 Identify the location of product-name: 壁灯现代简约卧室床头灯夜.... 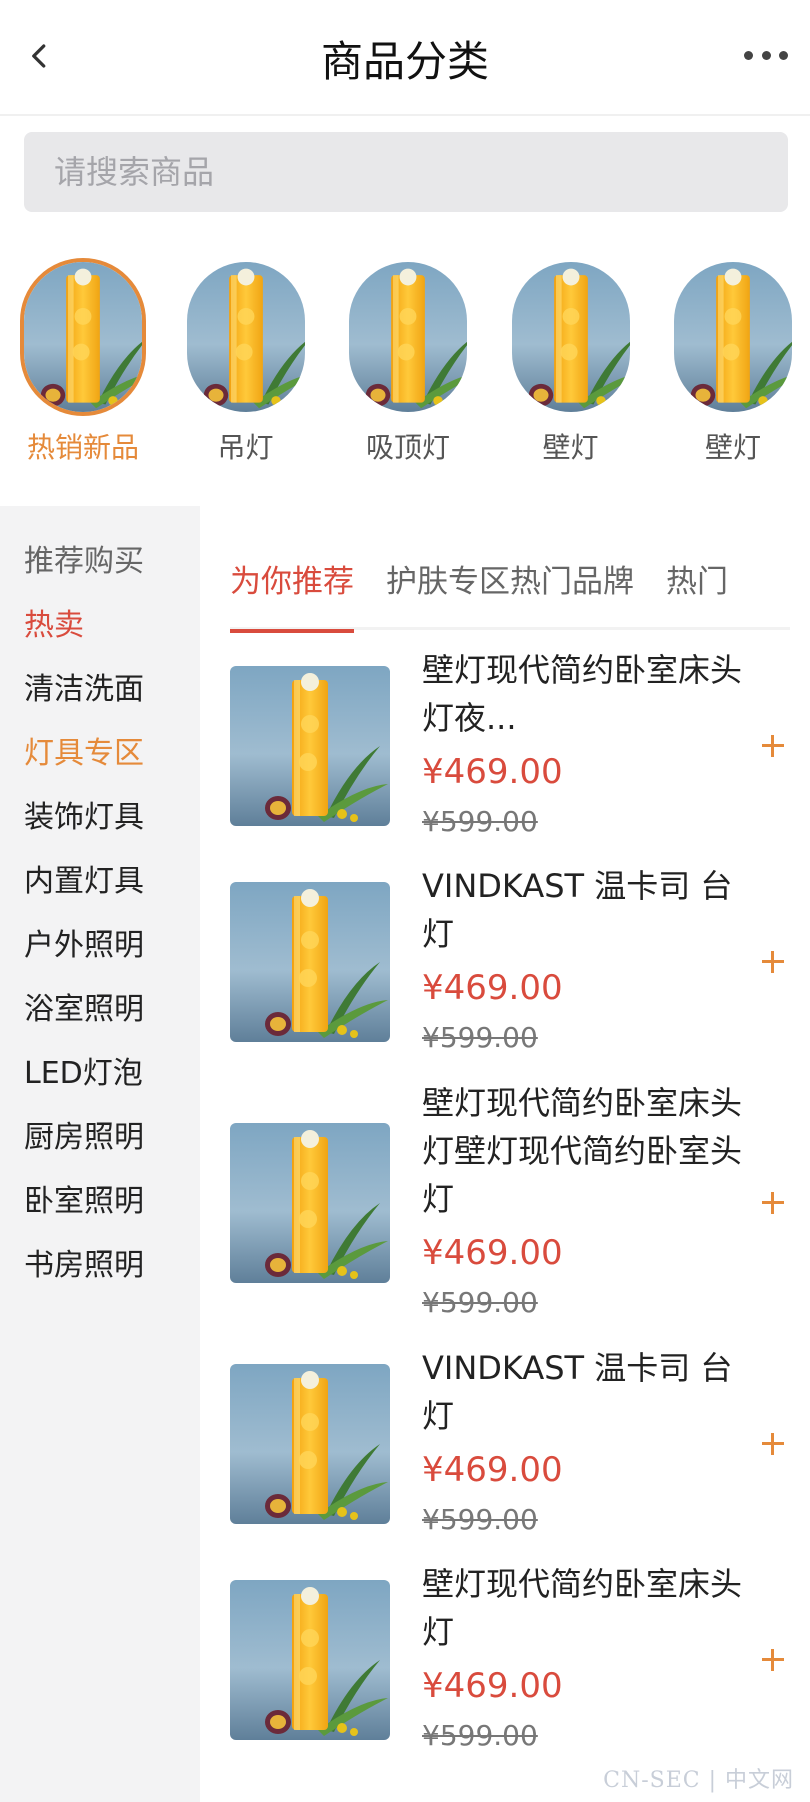
(582, 694).